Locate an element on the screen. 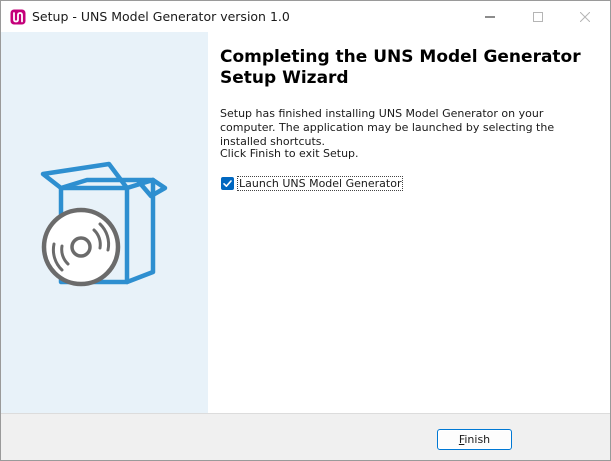  finish-button: Finish is located at coordinates (474, 439).